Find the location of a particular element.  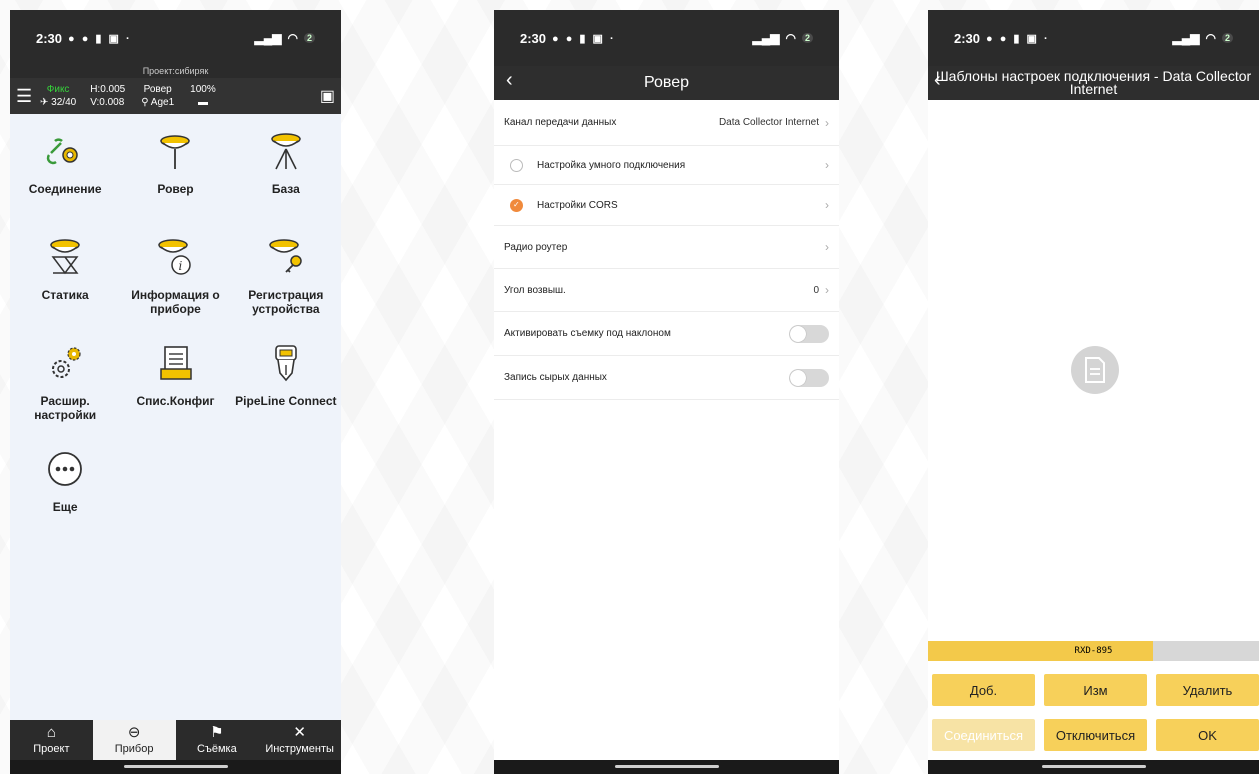

v-precision: V:0.008 is located at coordinates (107, 102).